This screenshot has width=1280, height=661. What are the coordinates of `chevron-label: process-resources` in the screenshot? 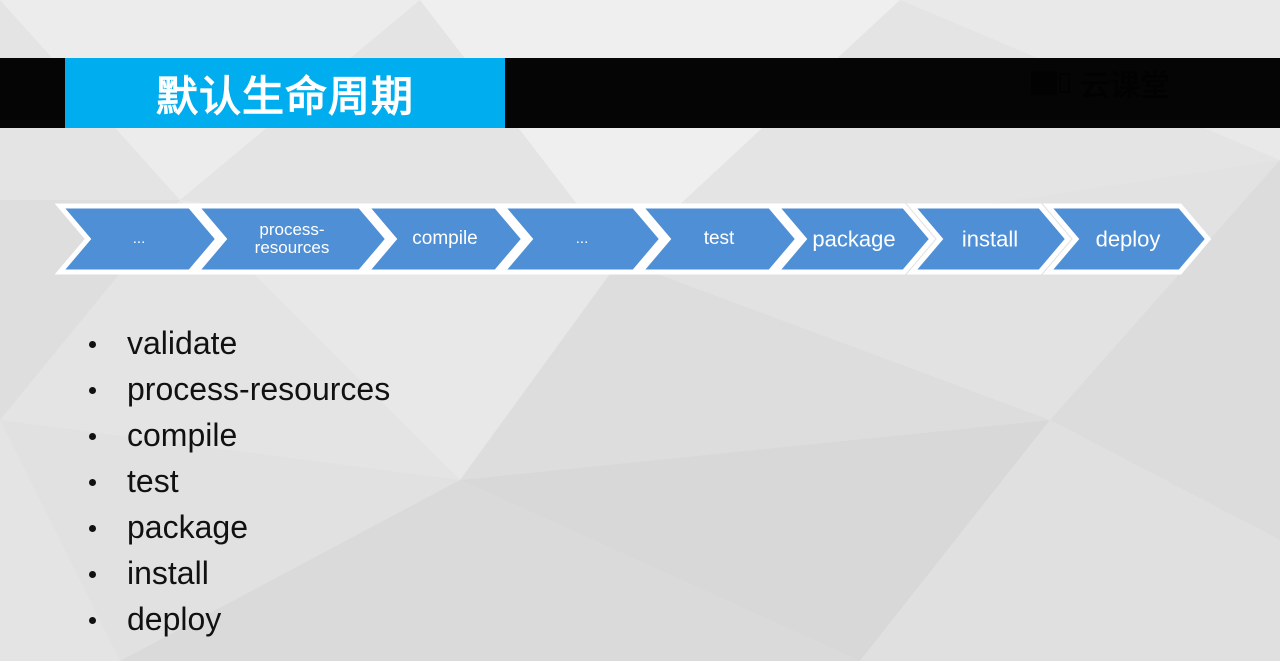 It's located at (292, 238).